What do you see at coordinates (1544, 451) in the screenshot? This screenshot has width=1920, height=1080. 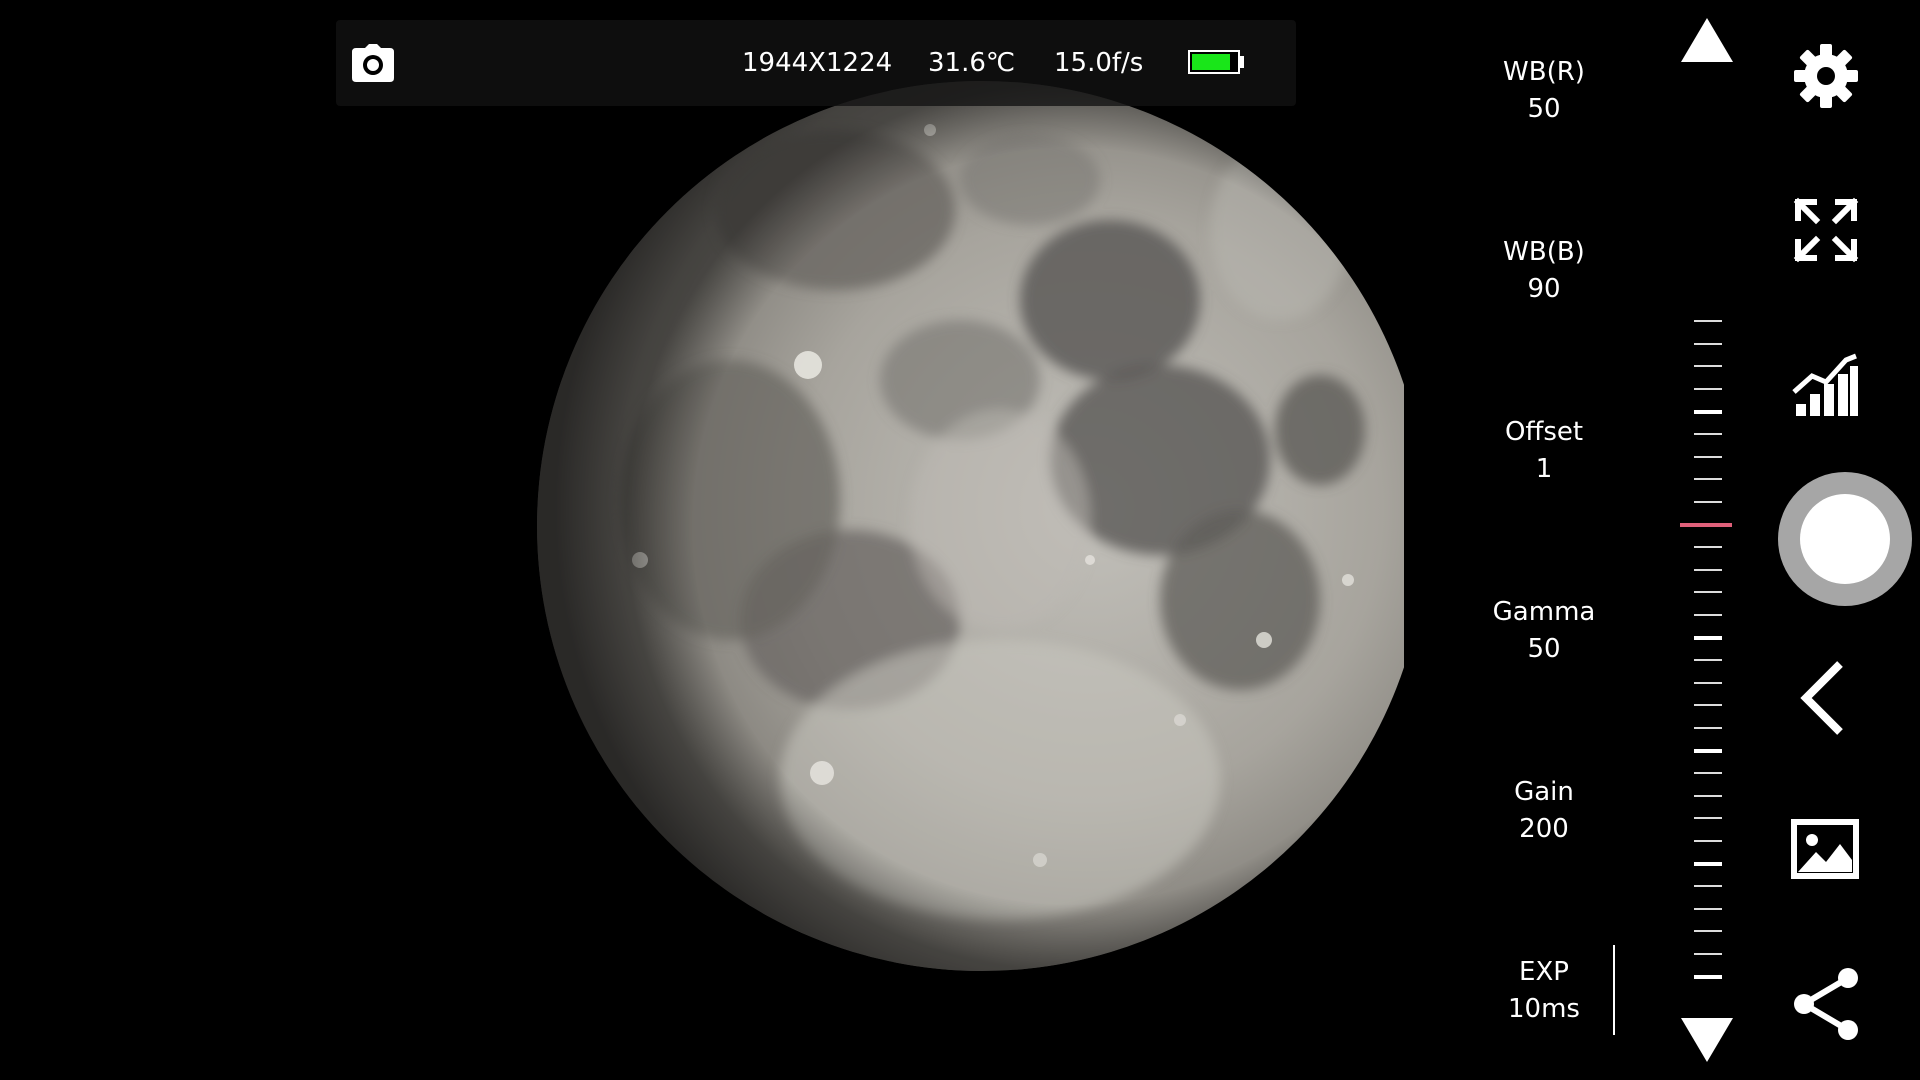 I see `param-offset: Offset 1` at bounding box center [1544, 451].